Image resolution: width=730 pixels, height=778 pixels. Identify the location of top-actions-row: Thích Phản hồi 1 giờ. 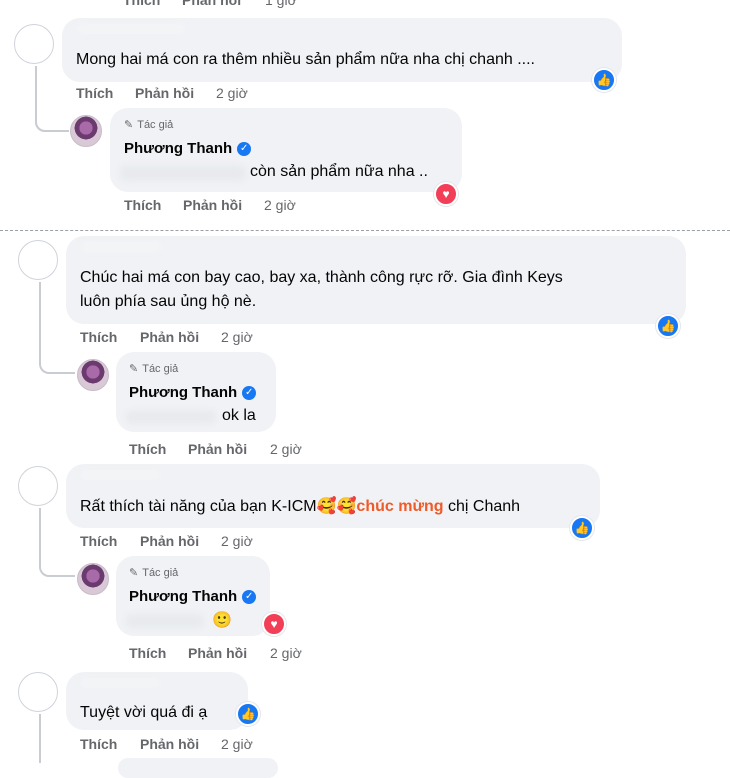
(365, 5).